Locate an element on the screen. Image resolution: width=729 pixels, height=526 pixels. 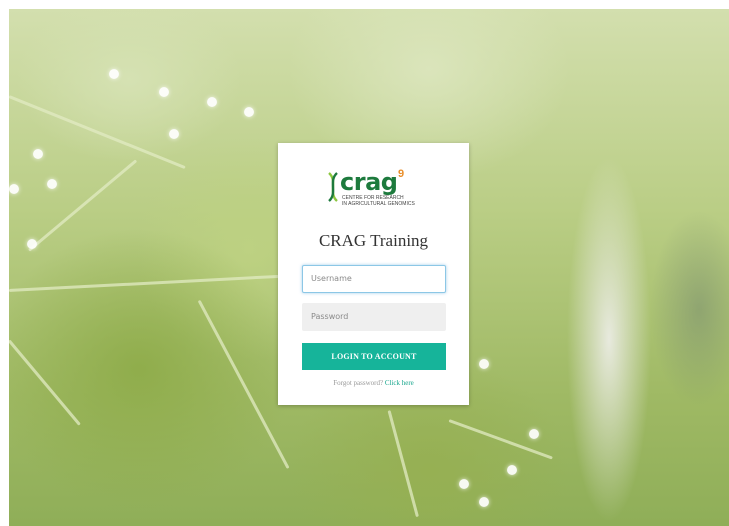
password-input is located at coordinates (374, 317).